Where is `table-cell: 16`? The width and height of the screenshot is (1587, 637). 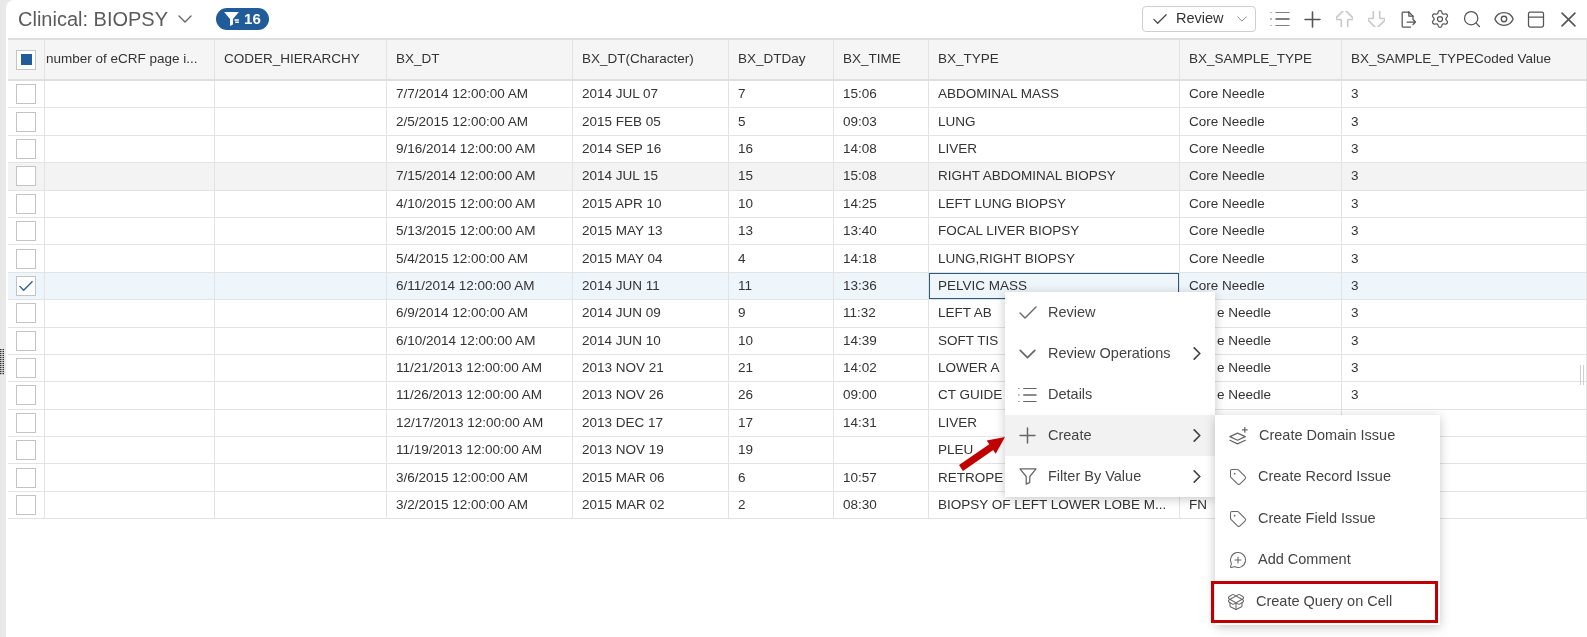 table-cell: 16 is located at coordinates (781, 149).